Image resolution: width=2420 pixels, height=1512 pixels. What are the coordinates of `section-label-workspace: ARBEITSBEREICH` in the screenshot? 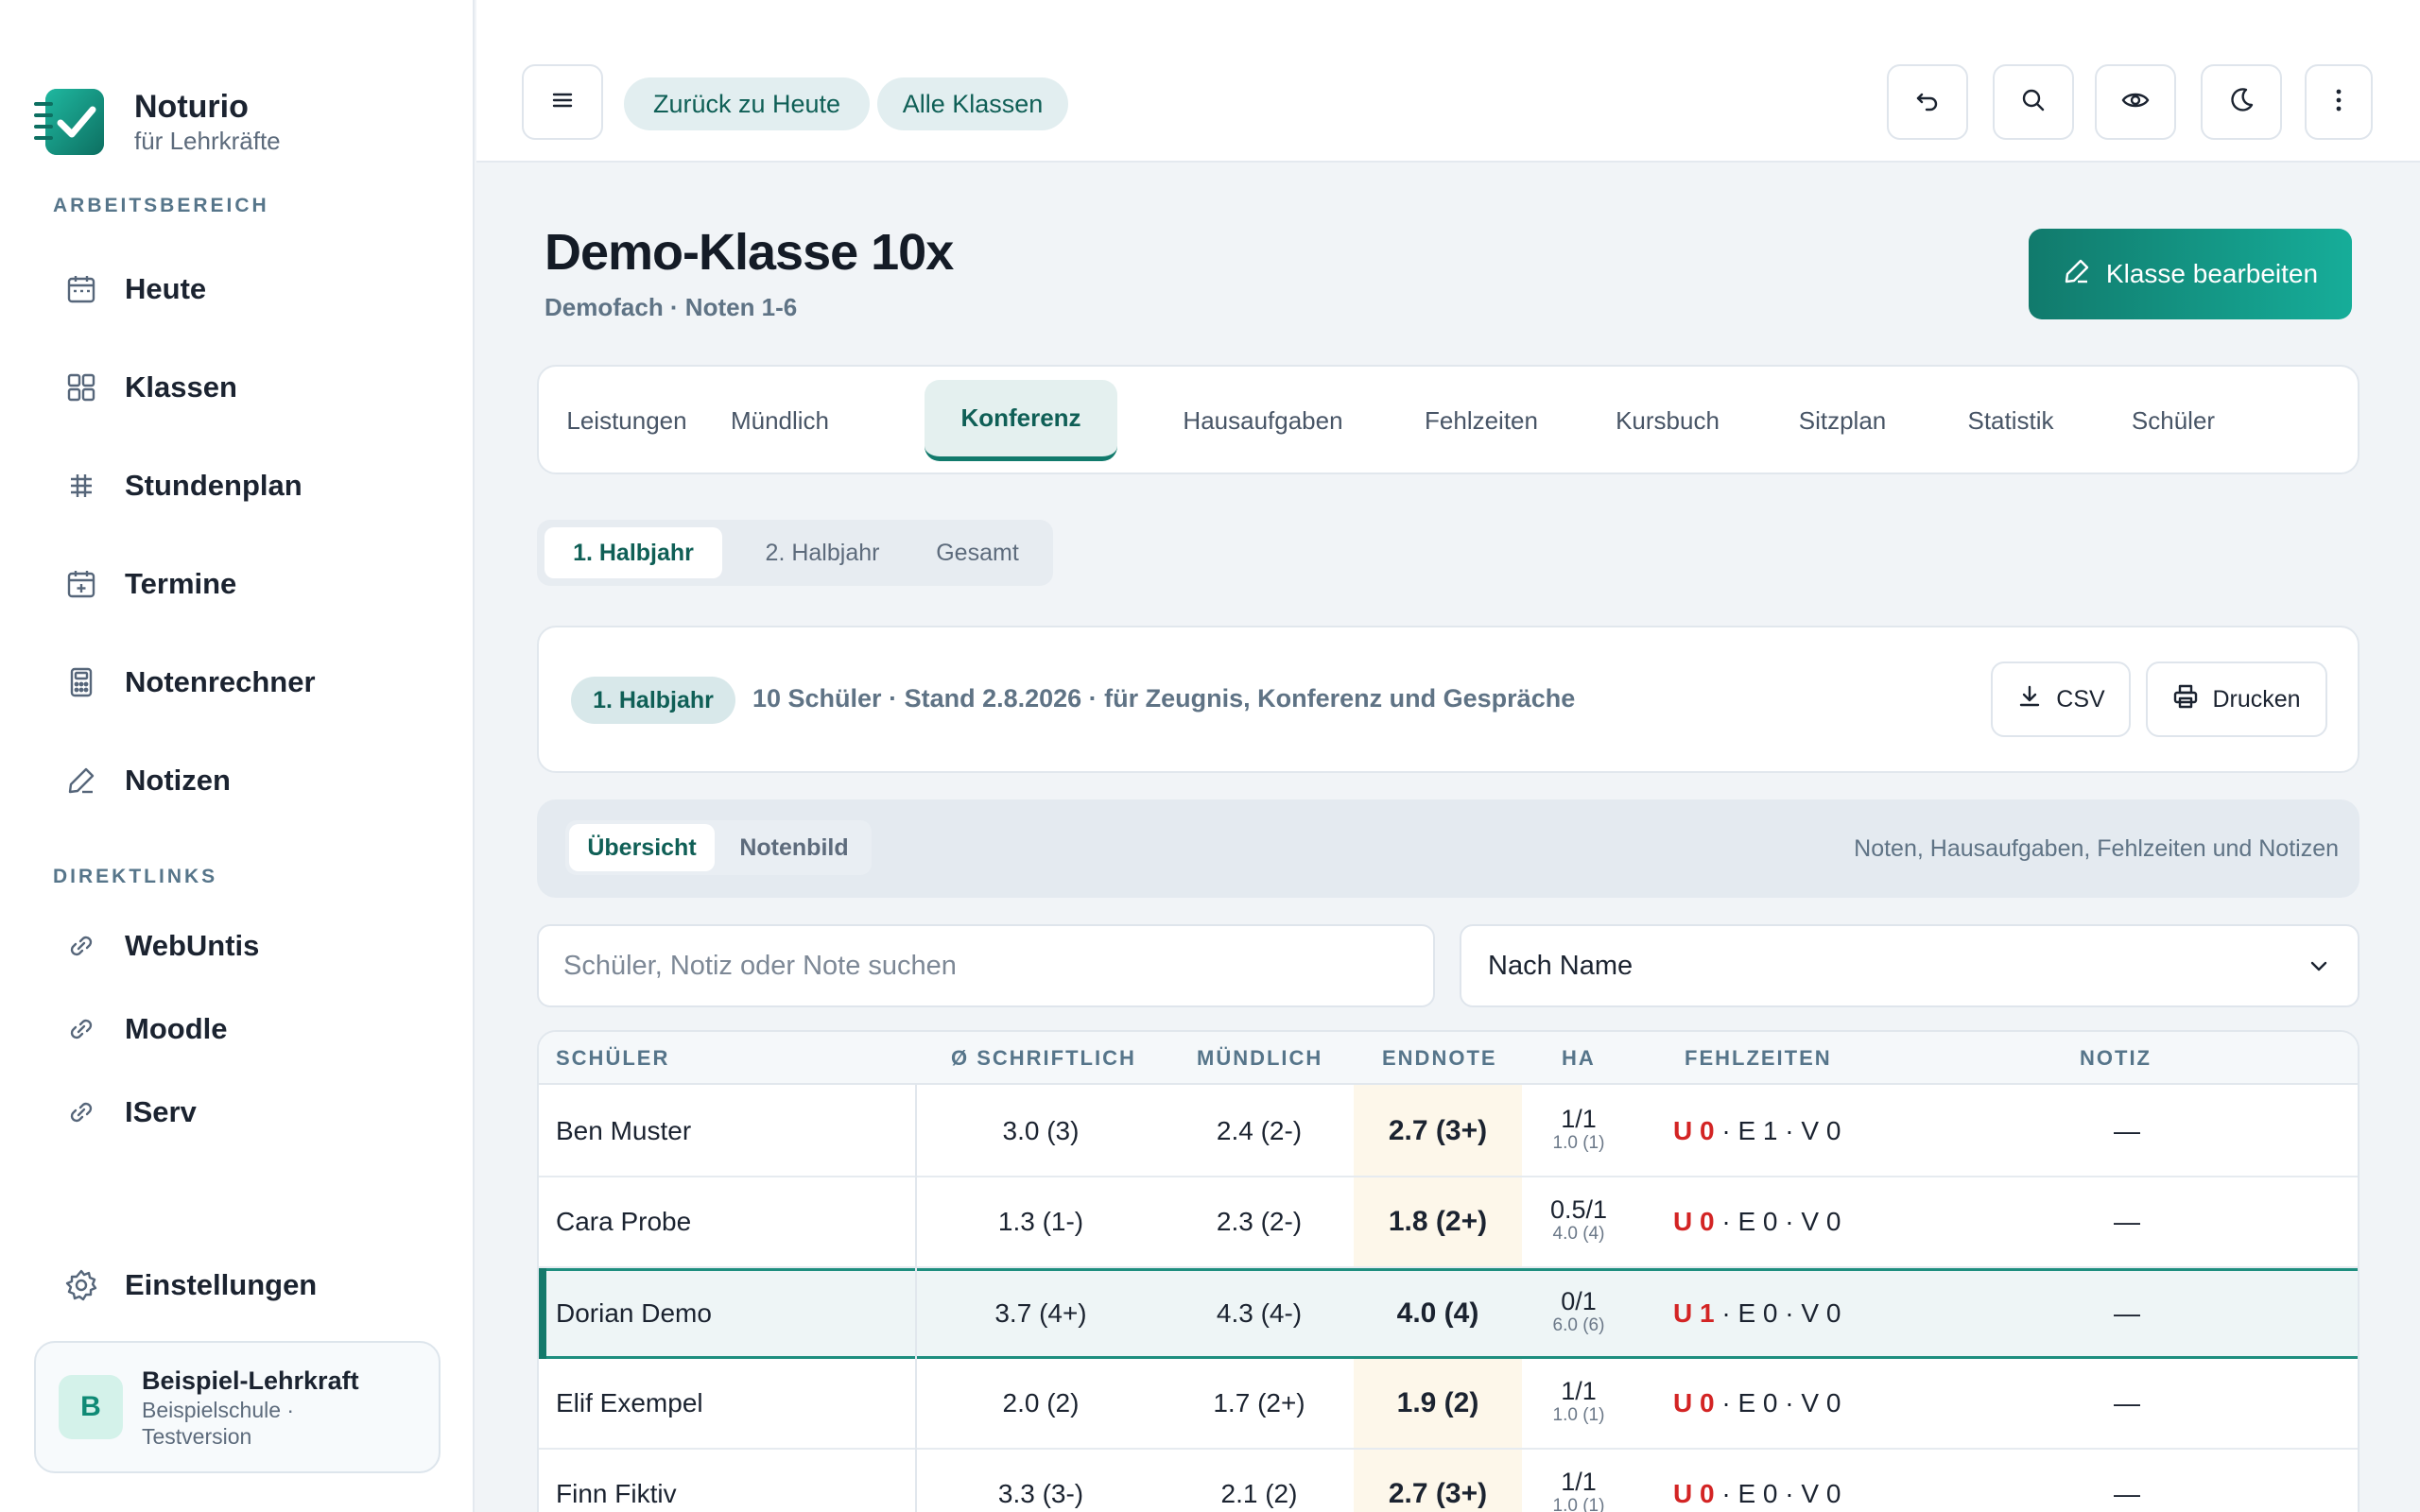 It's located at (161, 205).